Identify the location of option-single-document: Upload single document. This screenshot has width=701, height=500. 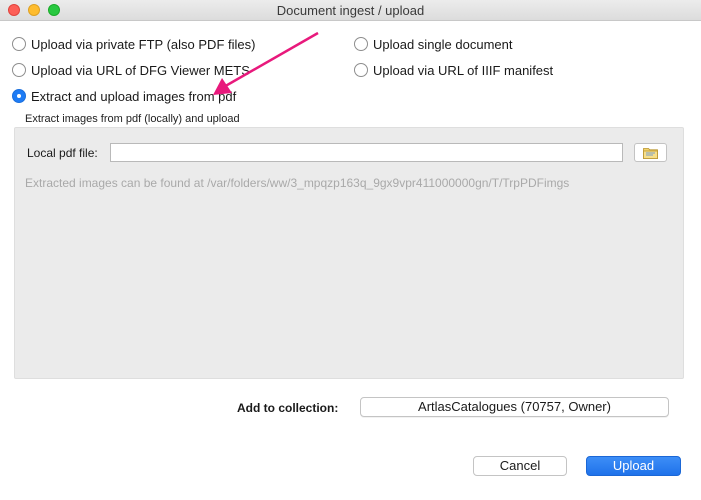
(433, 44).